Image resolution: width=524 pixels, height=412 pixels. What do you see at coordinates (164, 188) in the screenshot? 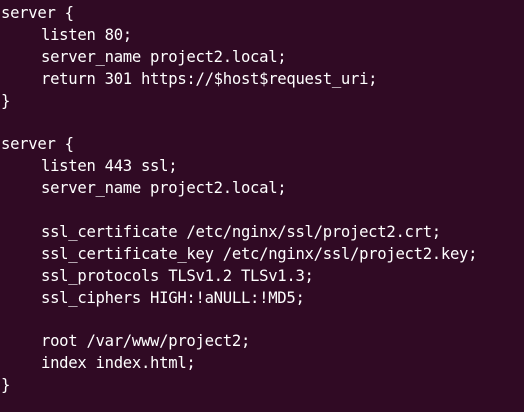
I see `code-line-server-name-2: server_name project2.local;` at bounding box center [164, 188].